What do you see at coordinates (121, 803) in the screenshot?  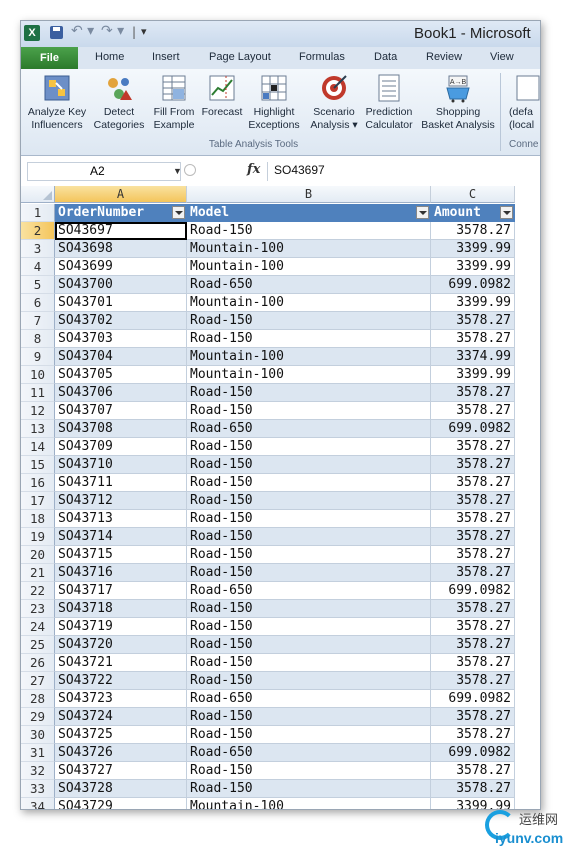 I see `cell-ordernumber: SO43729` at bounding box center [121, 803].